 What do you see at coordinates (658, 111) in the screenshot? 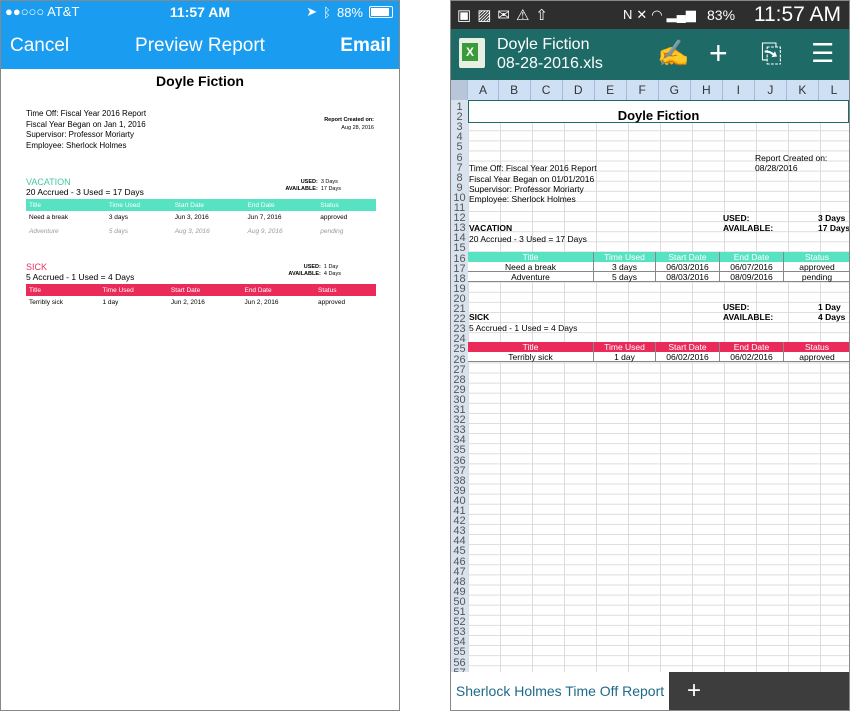
I see `sheet-title-cell: Doyle Fiction` at bounding box center [658, 111].